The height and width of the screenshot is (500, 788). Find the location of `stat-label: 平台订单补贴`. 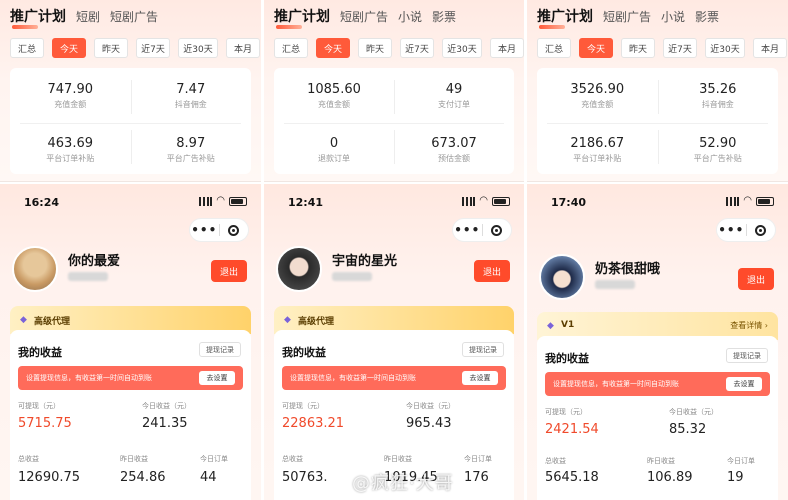

stat-label: 平台订单补贴 is located at coordinates (70, 158).